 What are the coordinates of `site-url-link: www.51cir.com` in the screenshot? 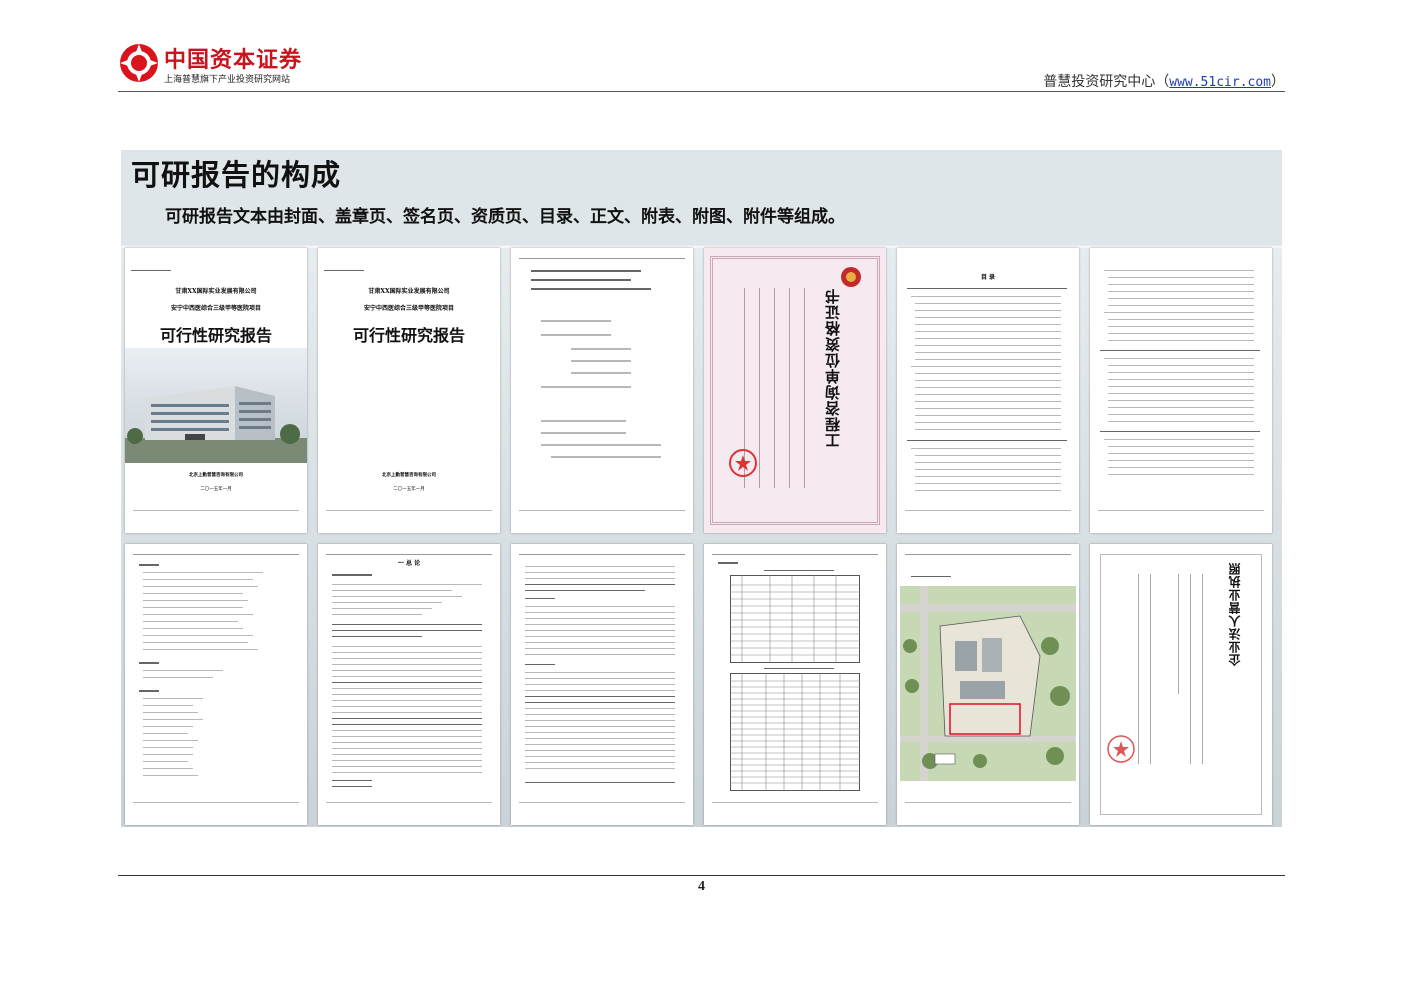 It's located at (1220, 82).